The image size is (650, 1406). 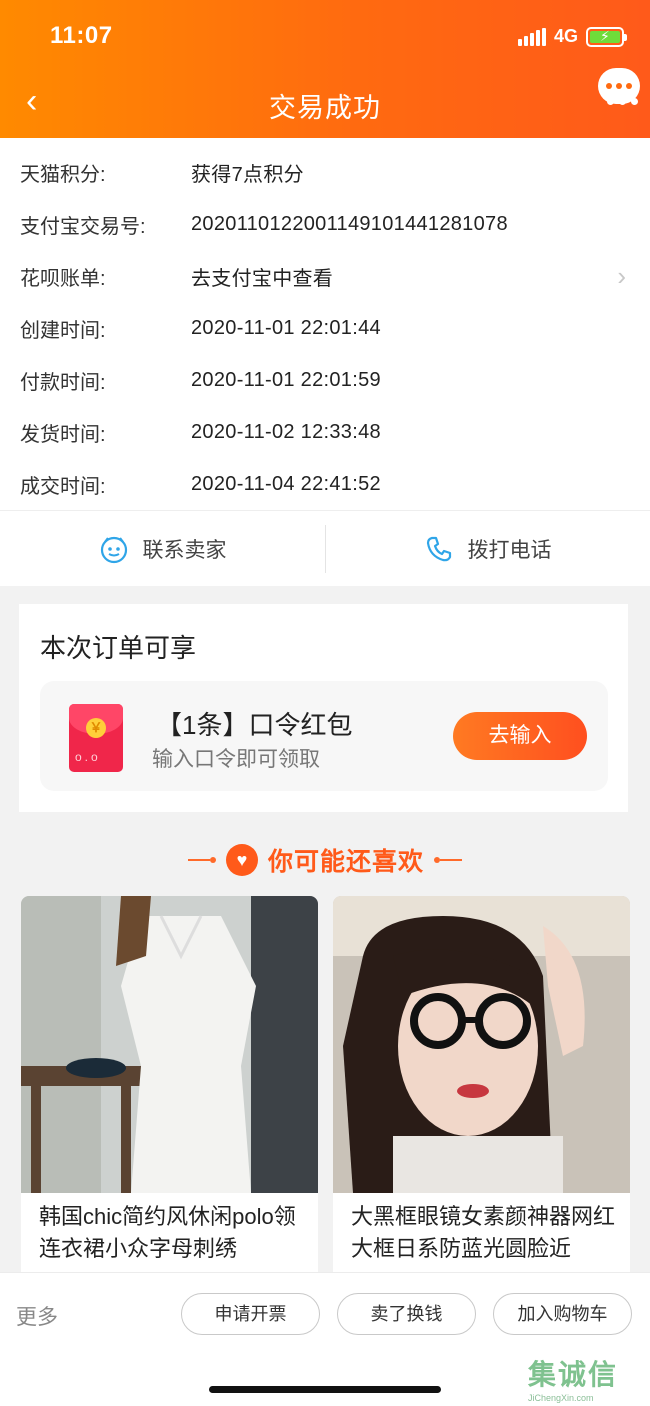 I want to click on decor-line-left, so click(x=201, y=860).